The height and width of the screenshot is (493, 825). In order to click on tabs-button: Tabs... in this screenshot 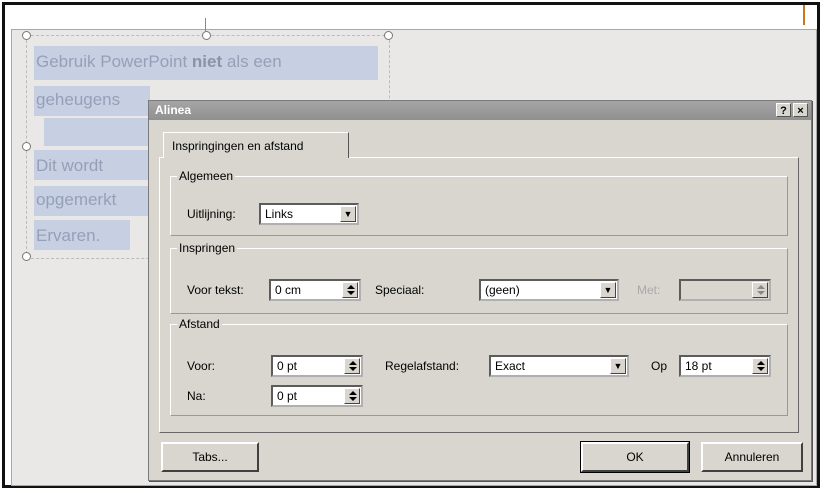, I will do `click(210, 457)`.